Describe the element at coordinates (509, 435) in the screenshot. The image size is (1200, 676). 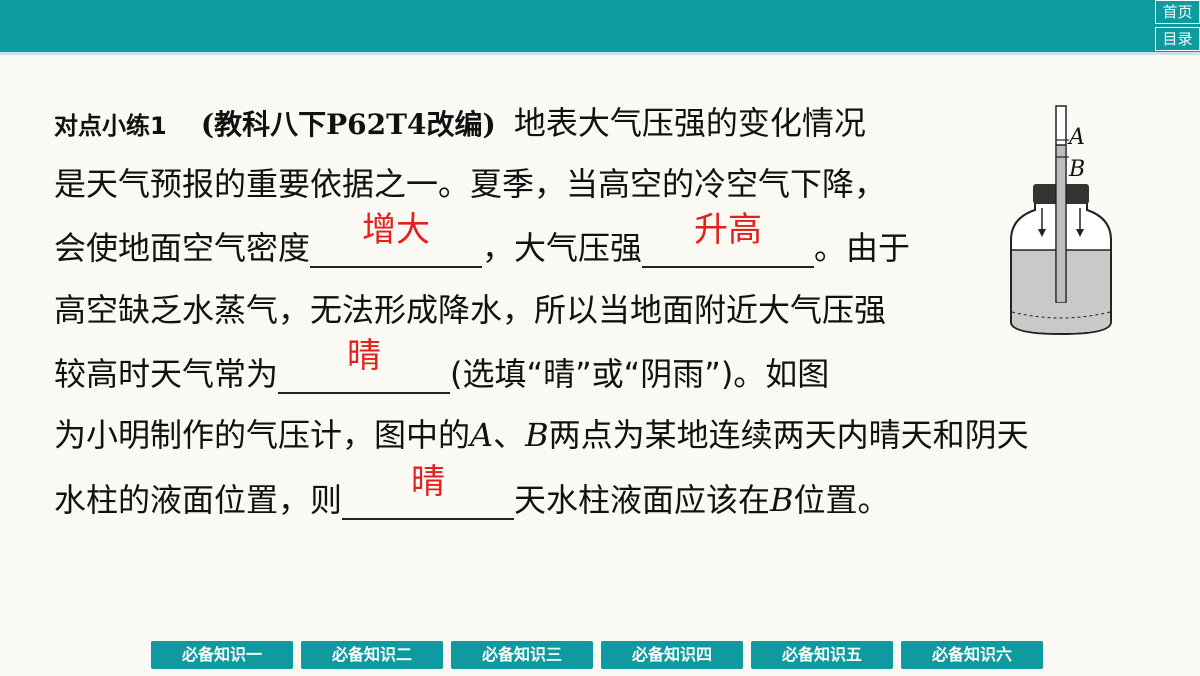
I see `text-segment: 、` at that location.